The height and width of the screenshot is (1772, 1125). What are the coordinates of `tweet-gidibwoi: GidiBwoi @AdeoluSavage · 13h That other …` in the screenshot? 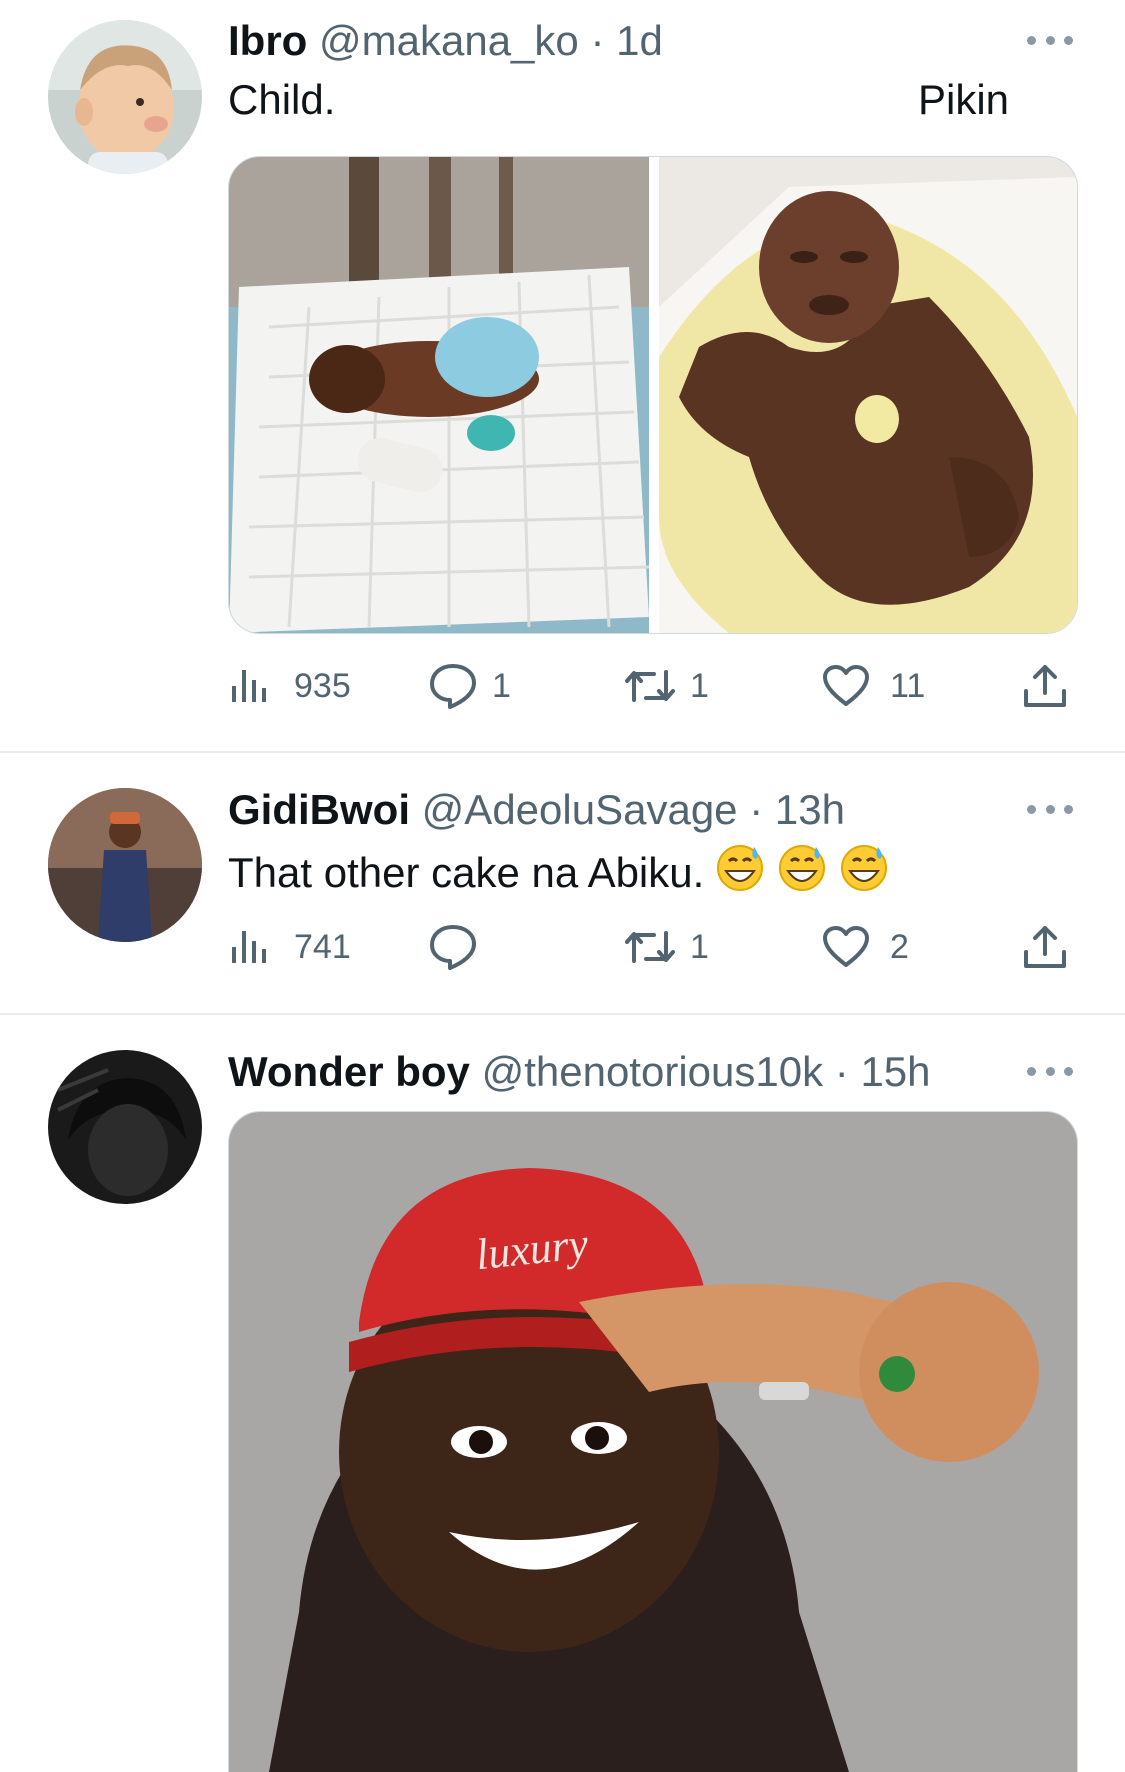 It's located at (562, 883).